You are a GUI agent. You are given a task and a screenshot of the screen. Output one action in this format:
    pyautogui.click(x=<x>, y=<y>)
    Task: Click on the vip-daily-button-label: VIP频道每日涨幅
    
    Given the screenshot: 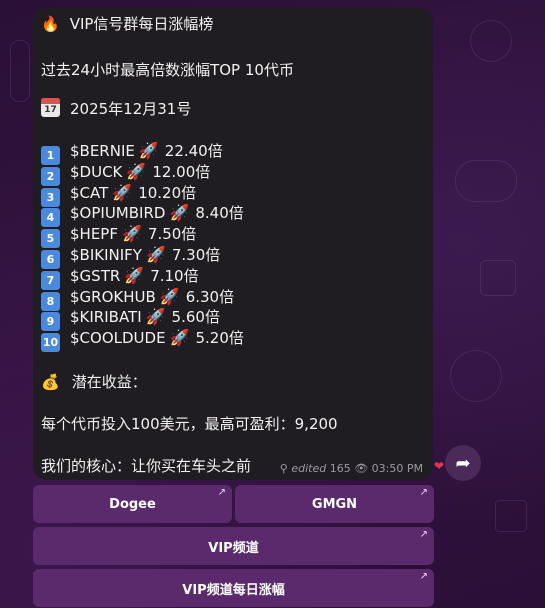 What is the action you would take?
    pyautogui.click(x=233, y=590)
    